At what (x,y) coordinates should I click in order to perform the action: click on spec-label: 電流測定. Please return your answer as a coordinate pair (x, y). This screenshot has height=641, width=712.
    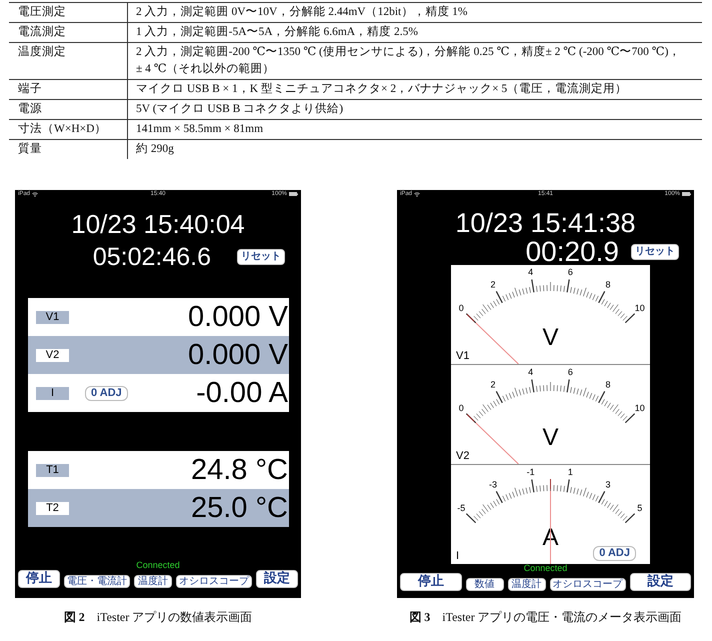
    Looking at the image, I should click on (42, 32).